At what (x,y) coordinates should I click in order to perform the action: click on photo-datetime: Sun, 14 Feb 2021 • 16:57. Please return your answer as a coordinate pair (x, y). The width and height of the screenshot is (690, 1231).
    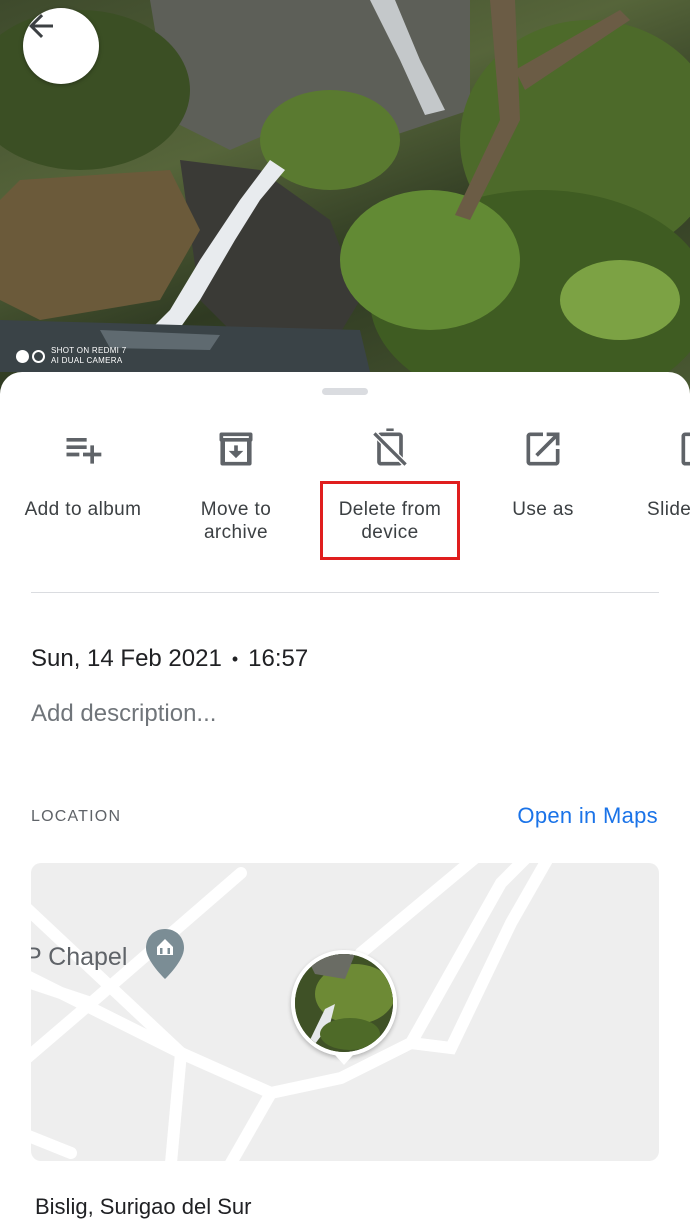
    Looking at the image, I should click on (169, 659).